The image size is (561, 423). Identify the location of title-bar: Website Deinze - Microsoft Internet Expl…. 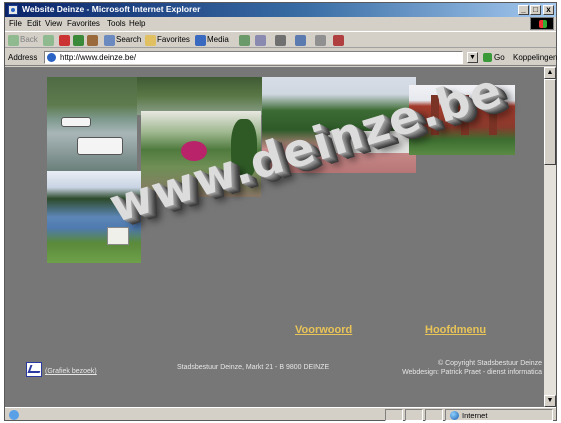
(280, 10).